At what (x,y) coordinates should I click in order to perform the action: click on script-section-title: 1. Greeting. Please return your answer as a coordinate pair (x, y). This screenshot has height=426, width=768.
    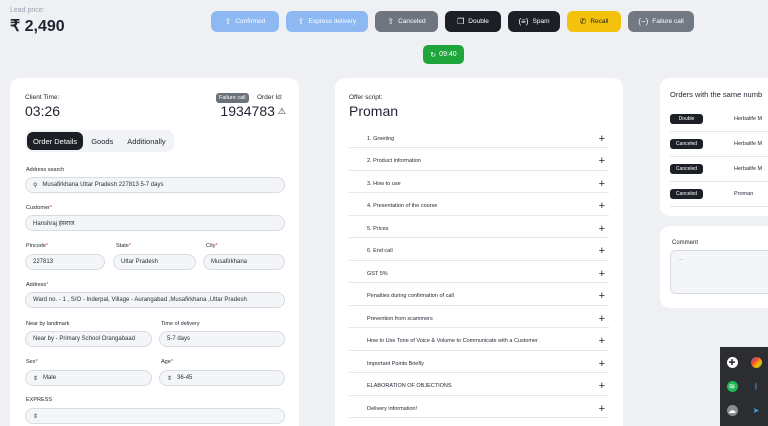
    Looking at the image, I should click on (381, 138).